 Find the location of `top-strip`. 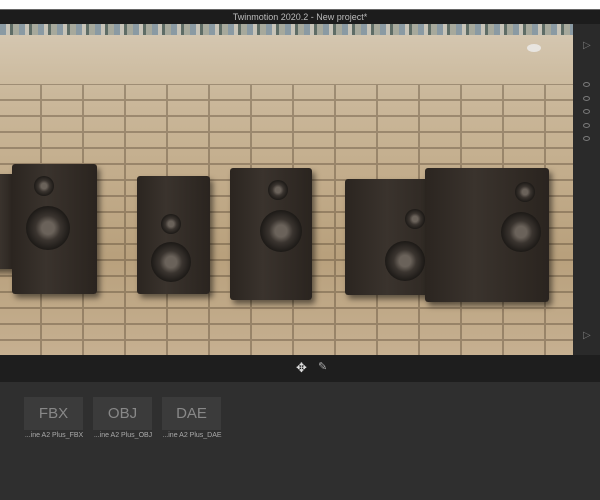

top-strip is located at coordinates (300, 5).